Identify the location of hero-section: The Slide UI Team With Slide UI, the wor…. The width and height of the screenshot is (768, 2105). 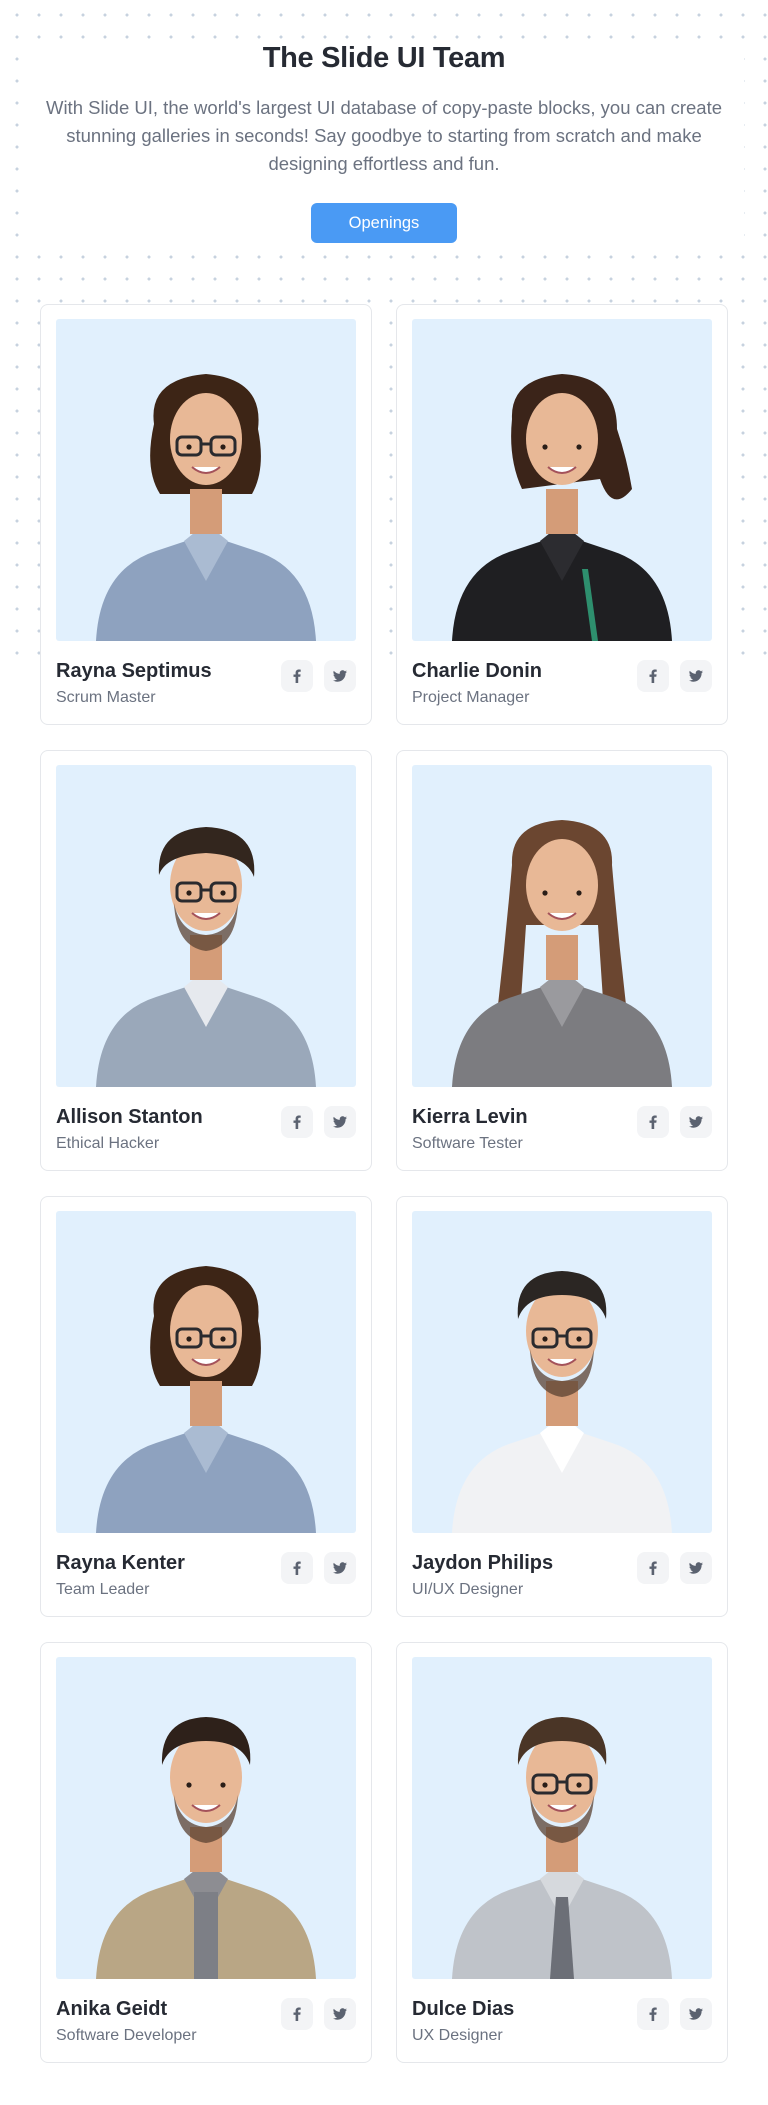
(384, 121).